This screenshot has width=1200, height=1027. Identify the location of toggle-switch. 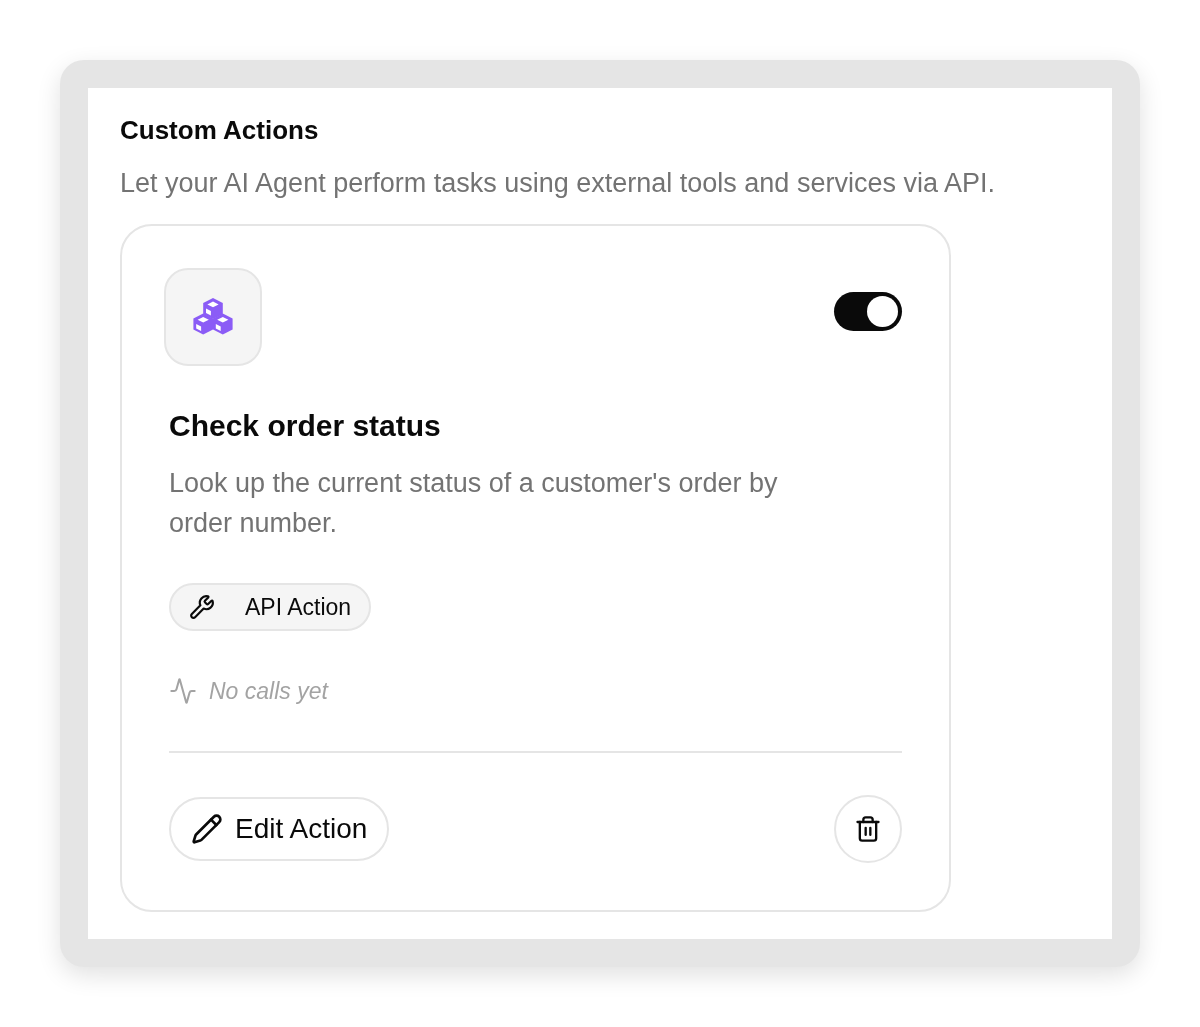
(868, 311).